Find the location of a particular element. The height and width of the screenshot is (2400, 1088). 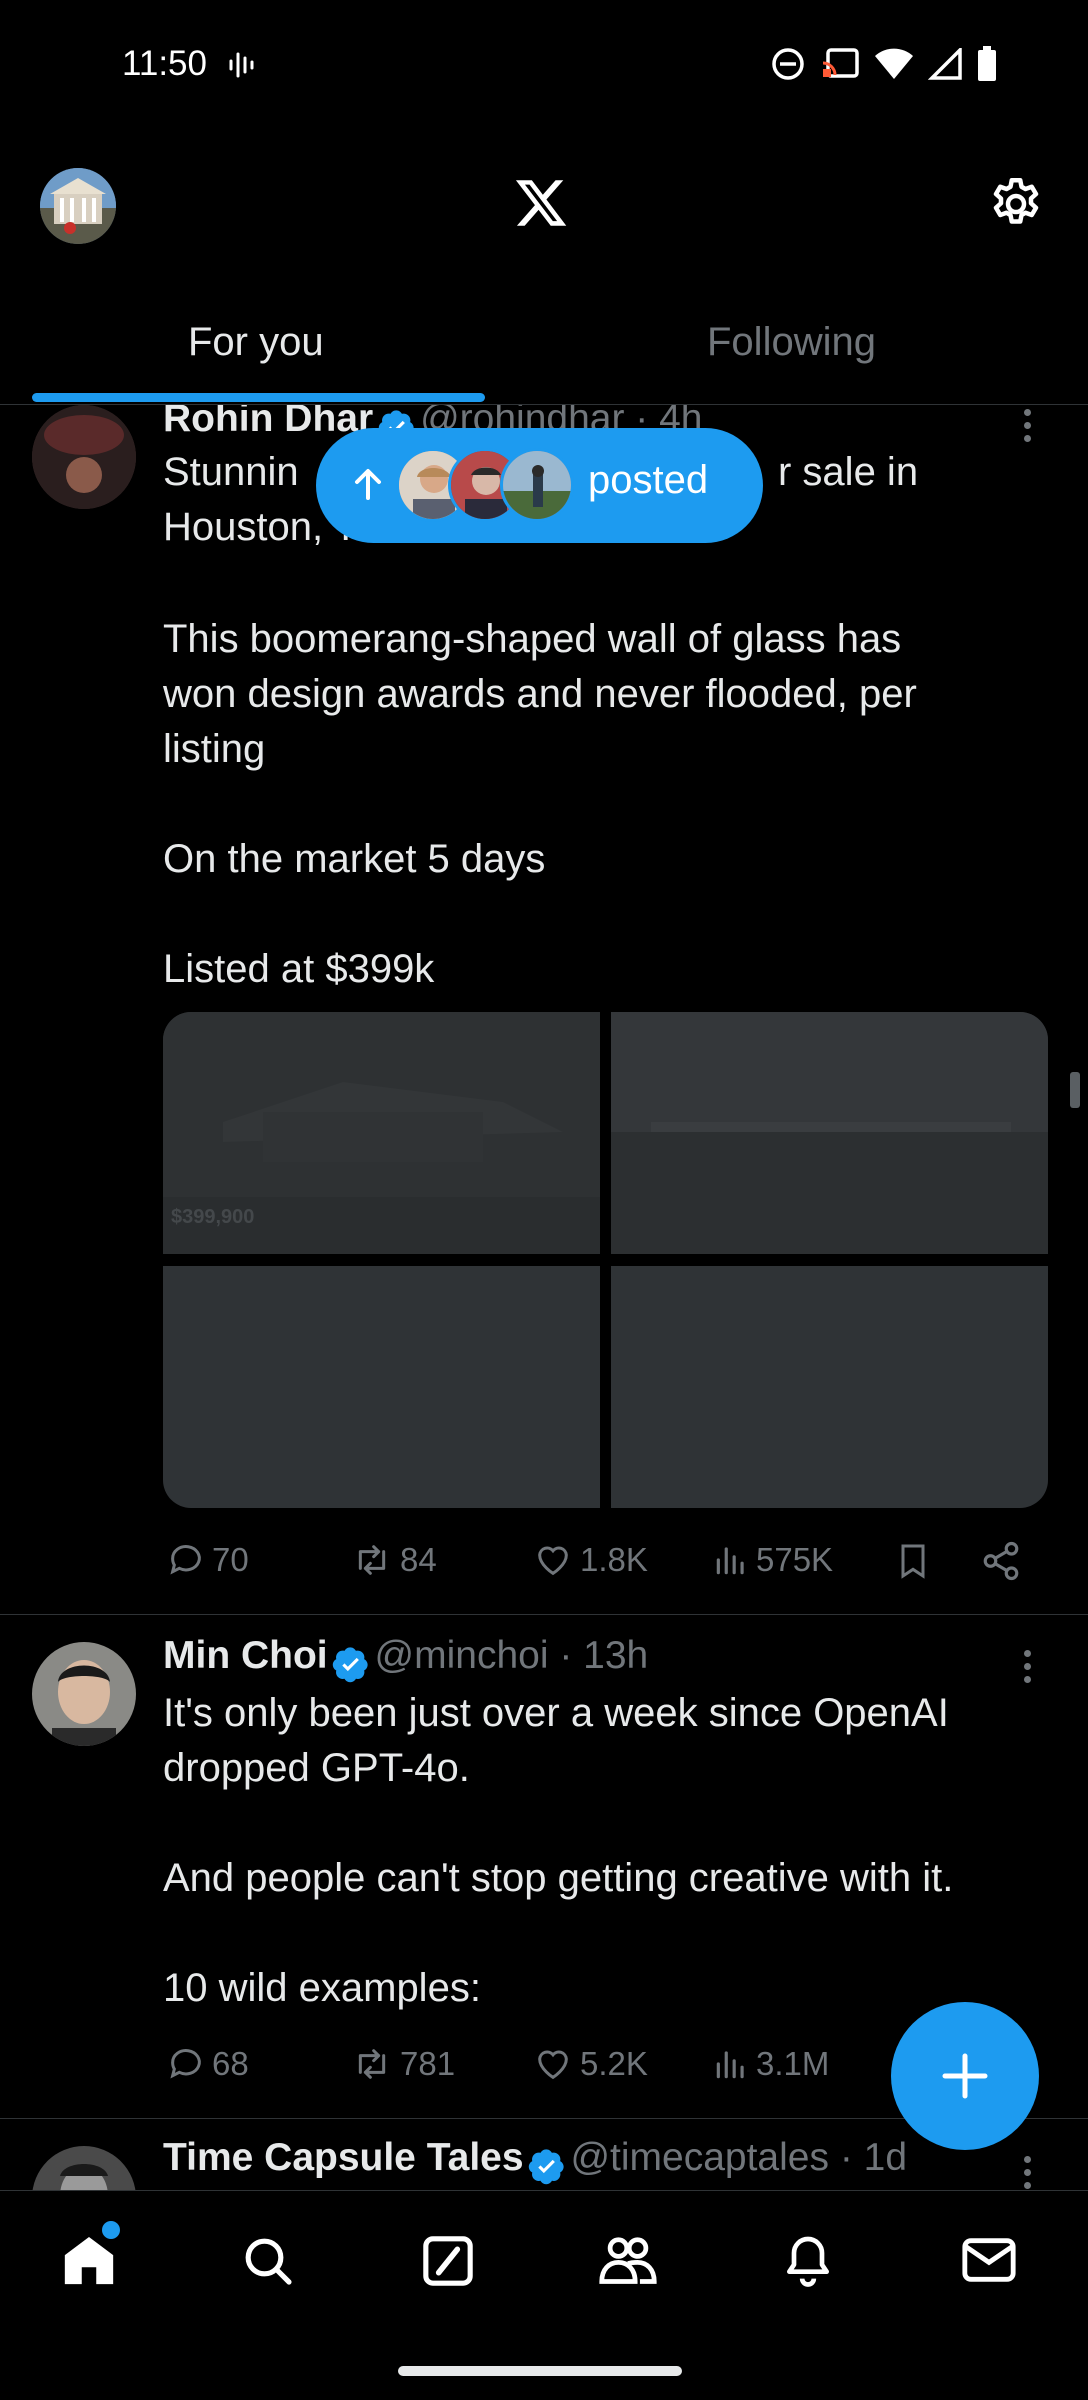

repost-count: 781 is located at coordinates (428, 2063).